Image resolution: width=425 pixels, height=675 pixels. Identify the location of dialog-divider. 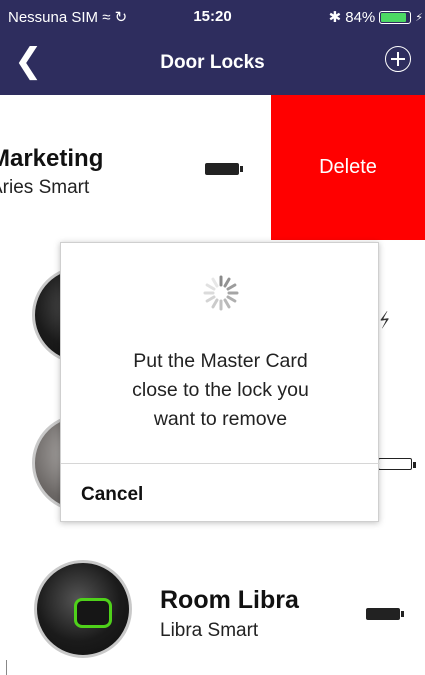
(220, 463).